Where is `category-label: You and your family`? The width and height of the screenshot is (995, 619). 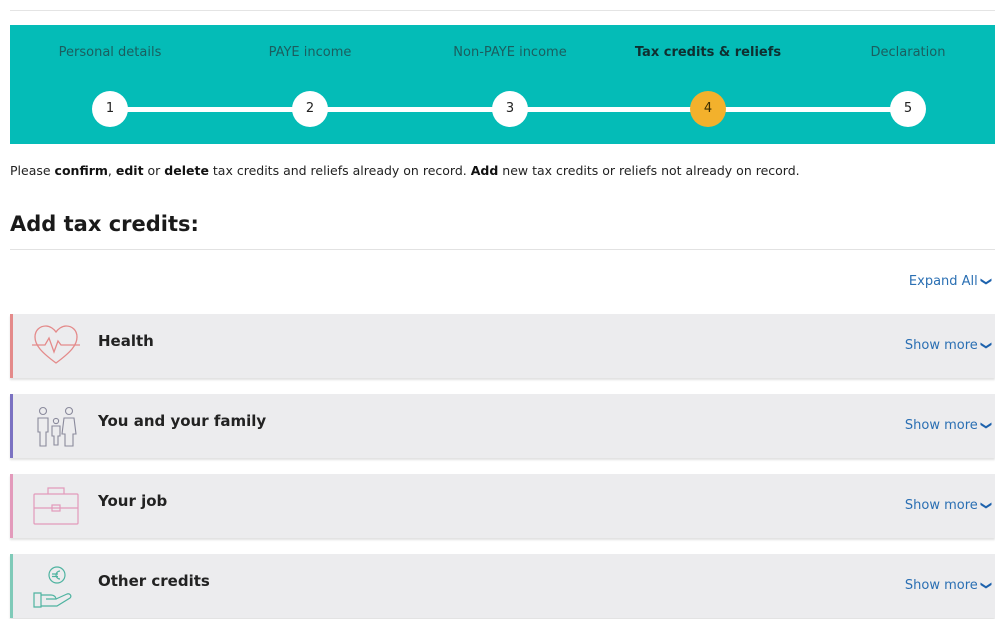 category-label: You and your family is located at coordinates (182, 421).